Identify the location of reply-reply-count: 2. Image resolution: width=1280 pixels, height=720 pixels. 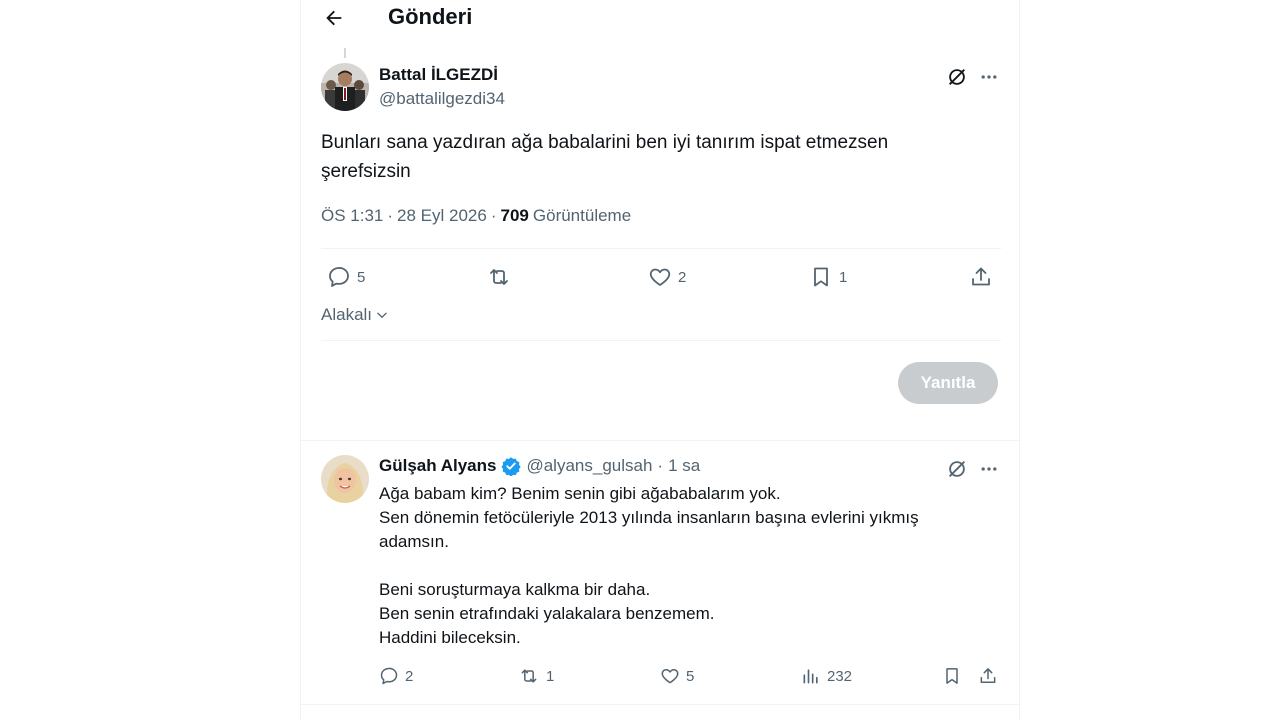
(409, 676).